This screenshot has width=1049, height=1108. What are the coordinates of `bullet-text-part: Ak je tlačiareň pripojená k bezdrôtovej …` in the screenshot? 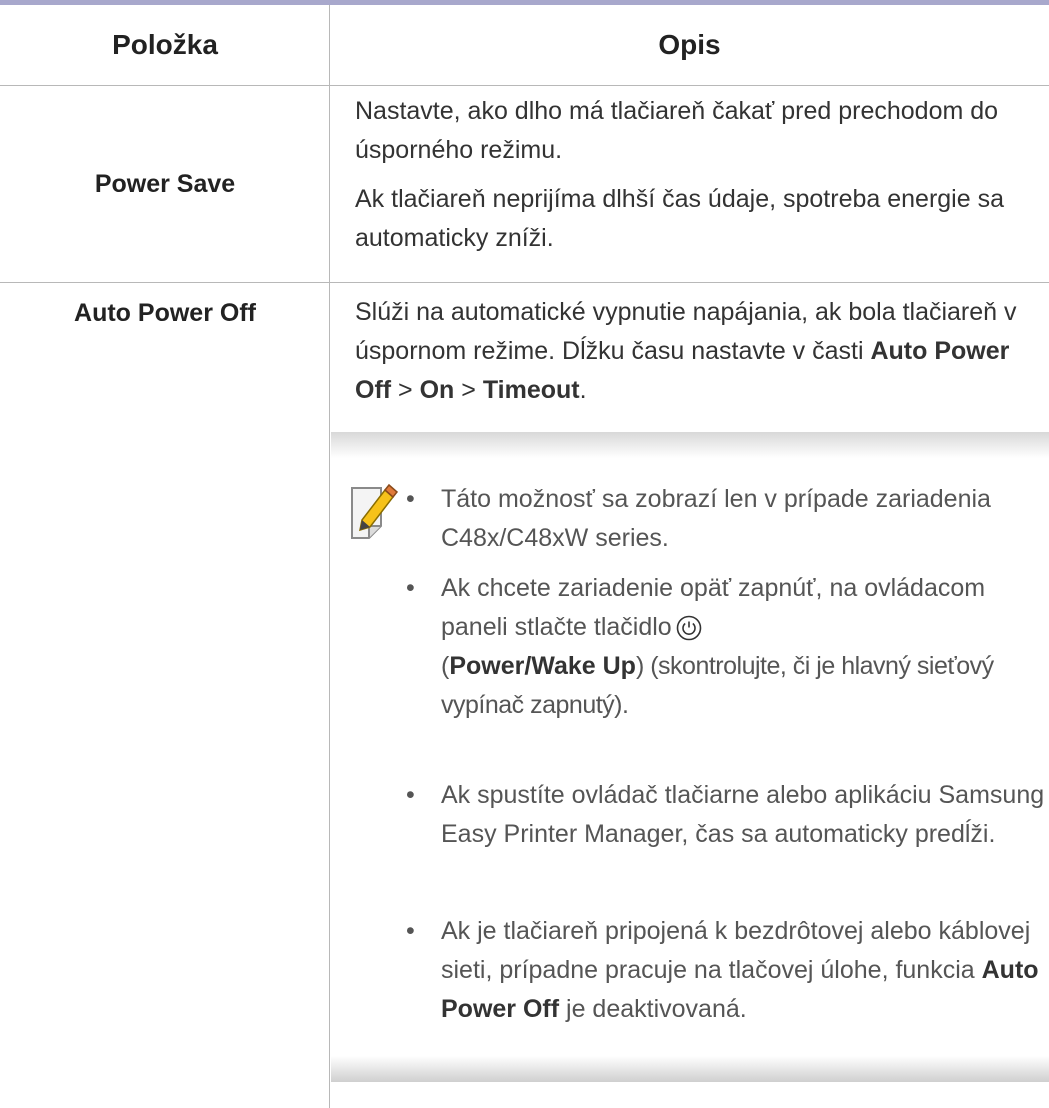 It's located at (736, 950).